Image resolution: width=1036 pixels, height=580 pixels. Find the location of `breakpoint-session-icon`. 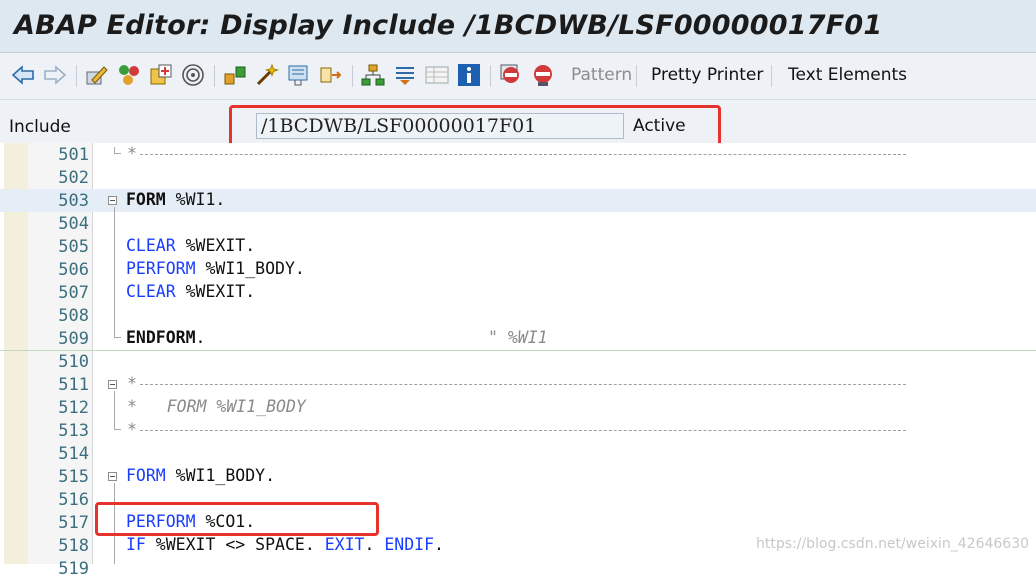

breakpoint-session-icon is located at coordinates (511, 75).